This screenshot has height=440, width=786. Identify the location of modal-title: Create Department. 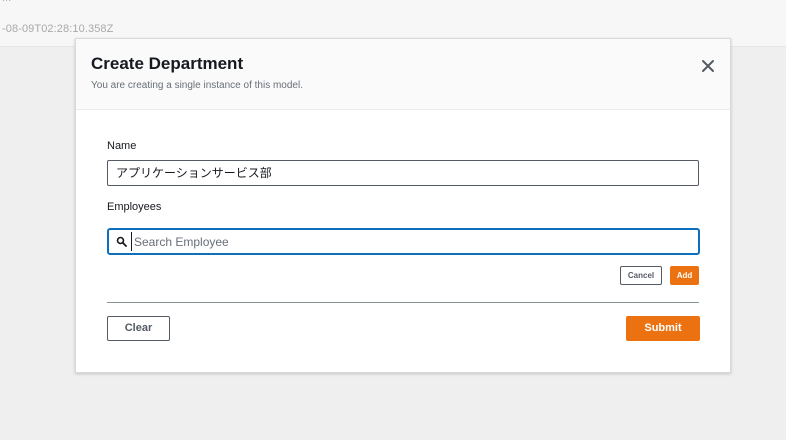
(167, 63).